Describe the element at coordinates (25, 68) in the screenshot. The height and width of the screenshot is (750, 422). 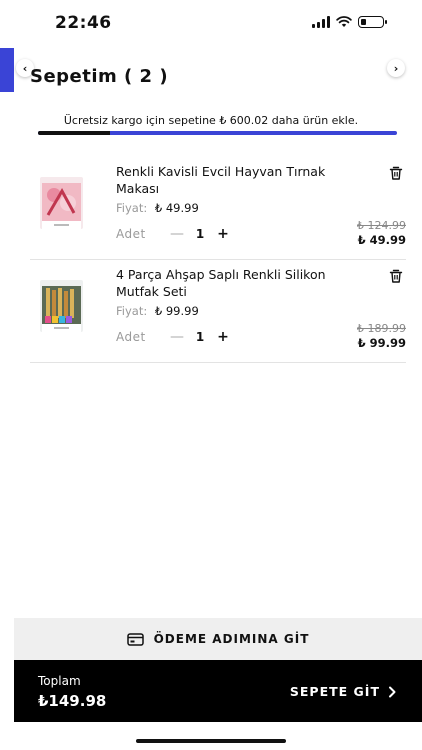
I see `chevron-left-icon: ‹` at that location.